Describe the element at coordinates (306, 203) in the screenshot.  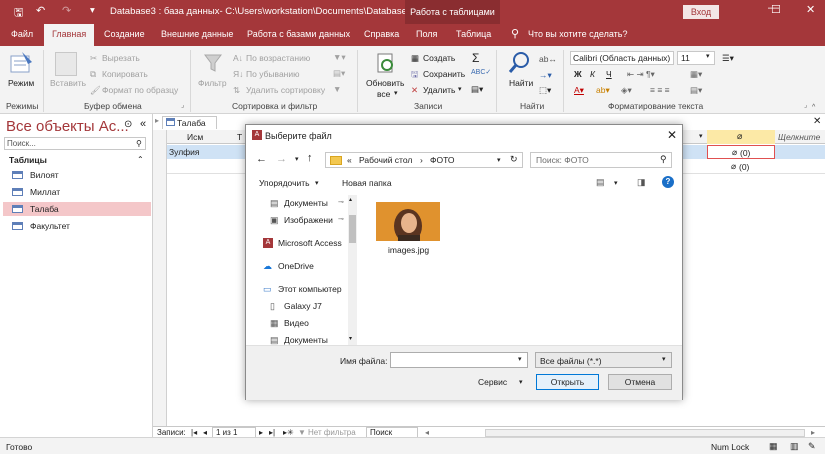
I see `tree-item-documents: Документы` at that location.